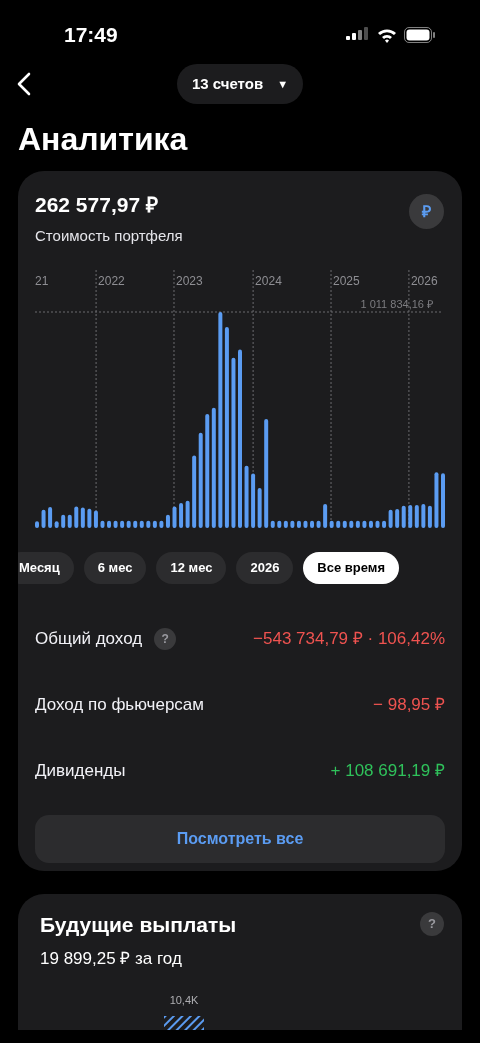  Describe the element at coordinates (349, 638) in the screenshot. I see `row-value: −543 734,79 ₽ · 106,42%` at that location.